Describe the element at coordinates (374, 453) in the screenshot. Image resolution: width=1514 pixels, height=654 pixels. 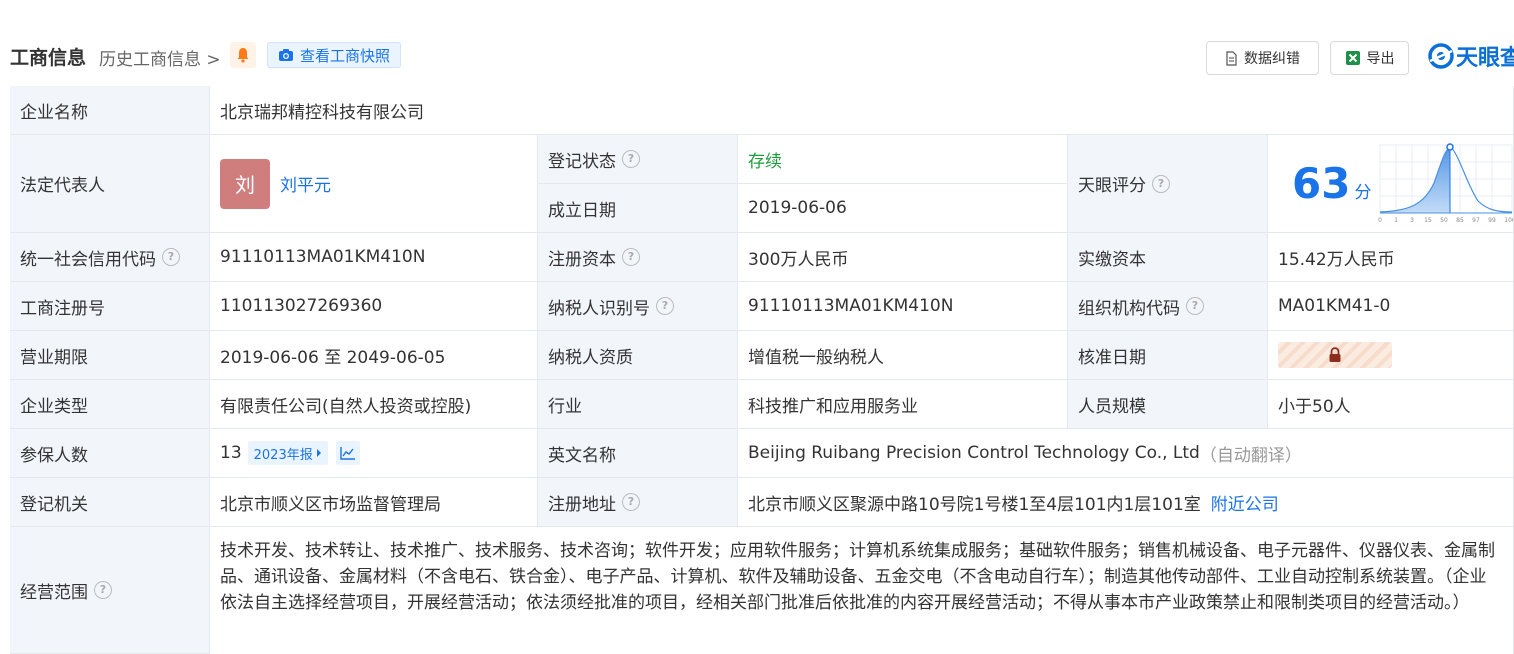
I see `value-insured-count: 13 2023年报` at that location.